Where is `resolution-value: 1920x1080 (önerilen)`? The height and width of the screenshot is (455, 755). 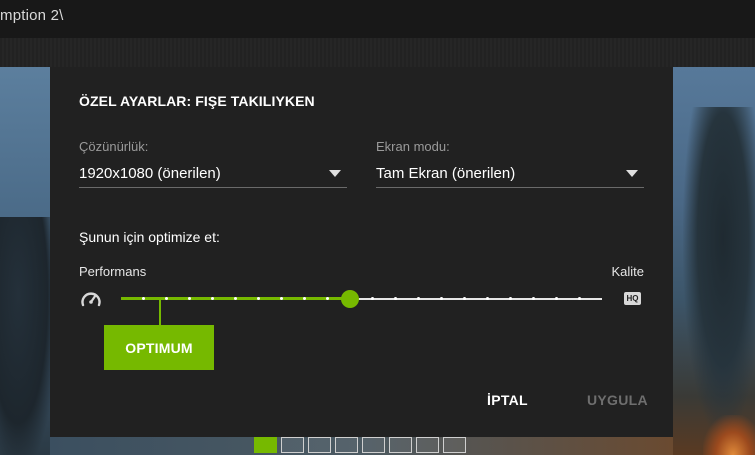
resolution-value: 1920x1080 (önerilen) is located at coordinates (150, 173).